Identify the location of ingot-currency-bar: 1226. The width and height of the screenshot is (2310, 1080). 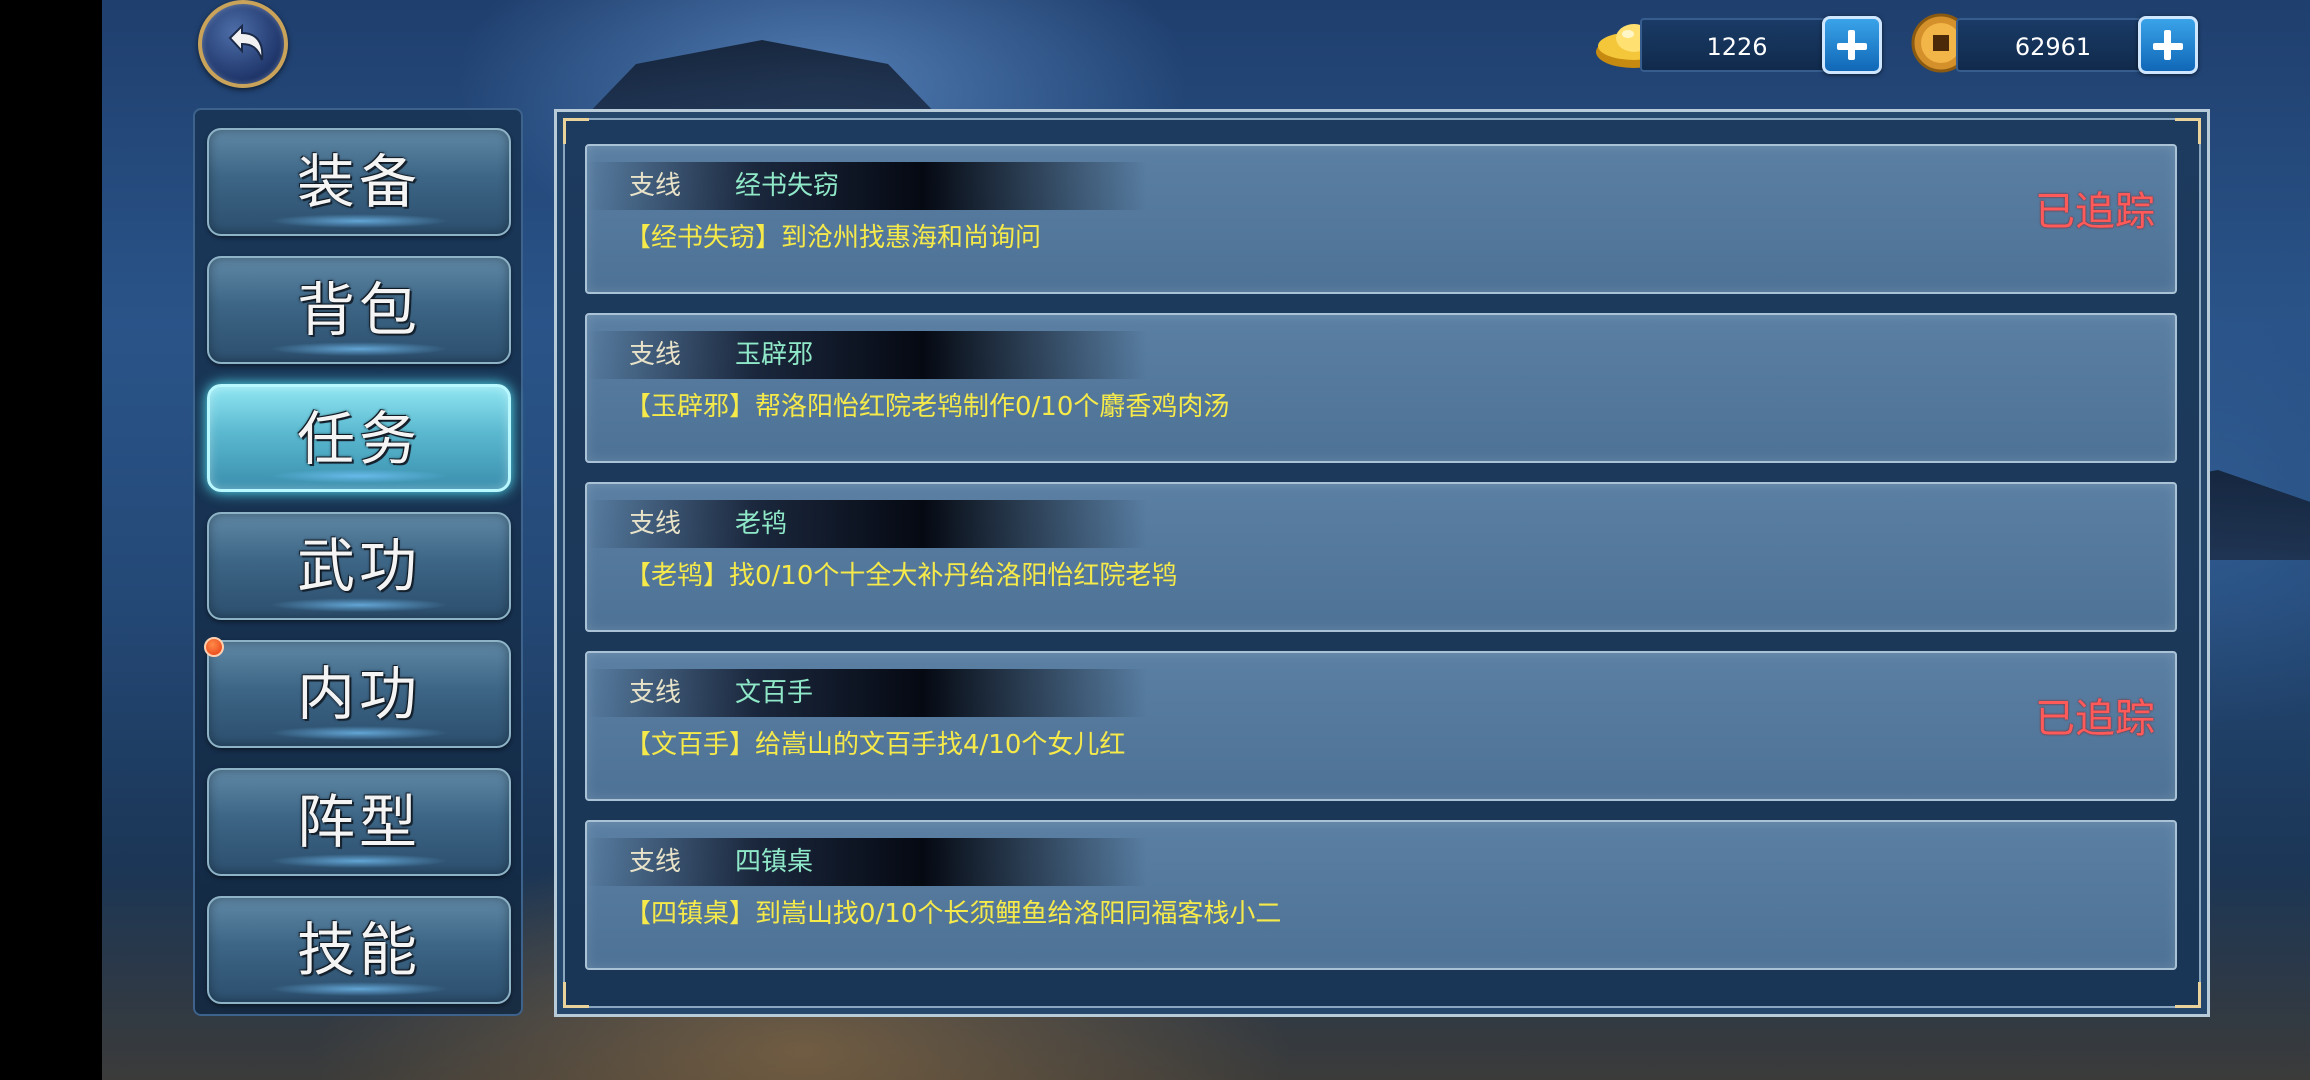
(1735, 45).